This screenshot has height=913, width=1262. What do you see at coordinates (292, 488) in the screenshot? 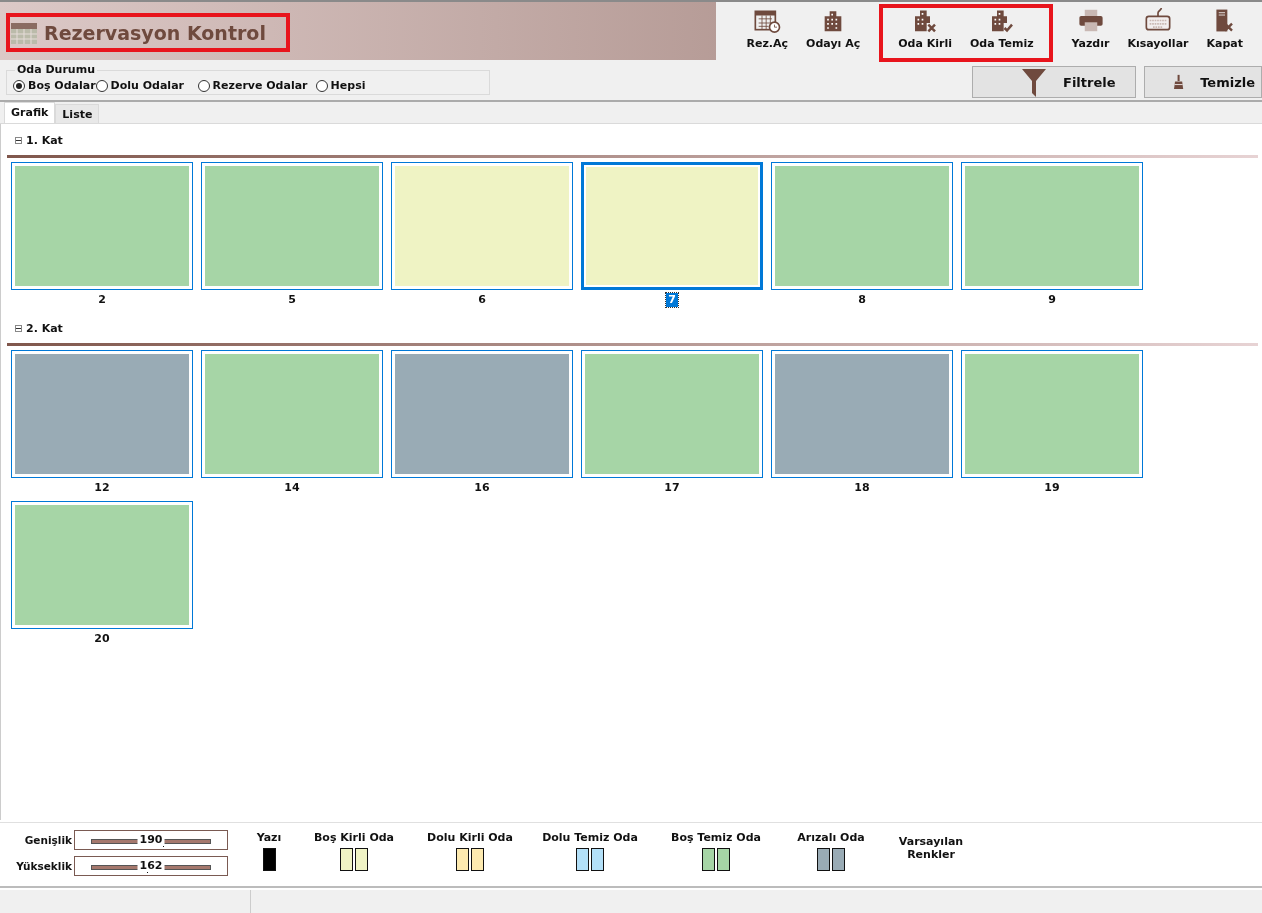
I see `room-number: 14` at bounding box center [292, 488].